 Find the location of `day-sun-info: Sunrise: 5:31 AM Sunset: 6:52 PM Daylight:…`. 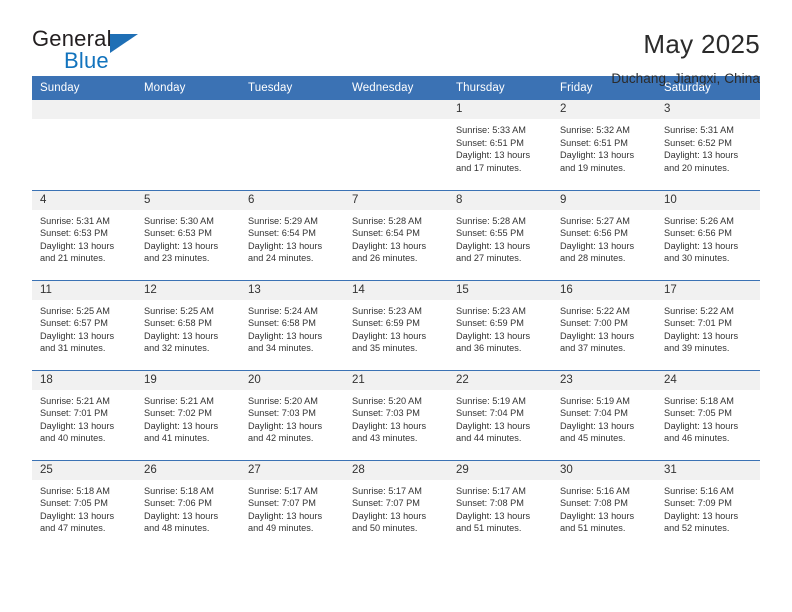

day-sun-info: Sunrise: 5:31 AM Sunset: 6:52 PM Daylight:… is located at coordinates (708, 146).